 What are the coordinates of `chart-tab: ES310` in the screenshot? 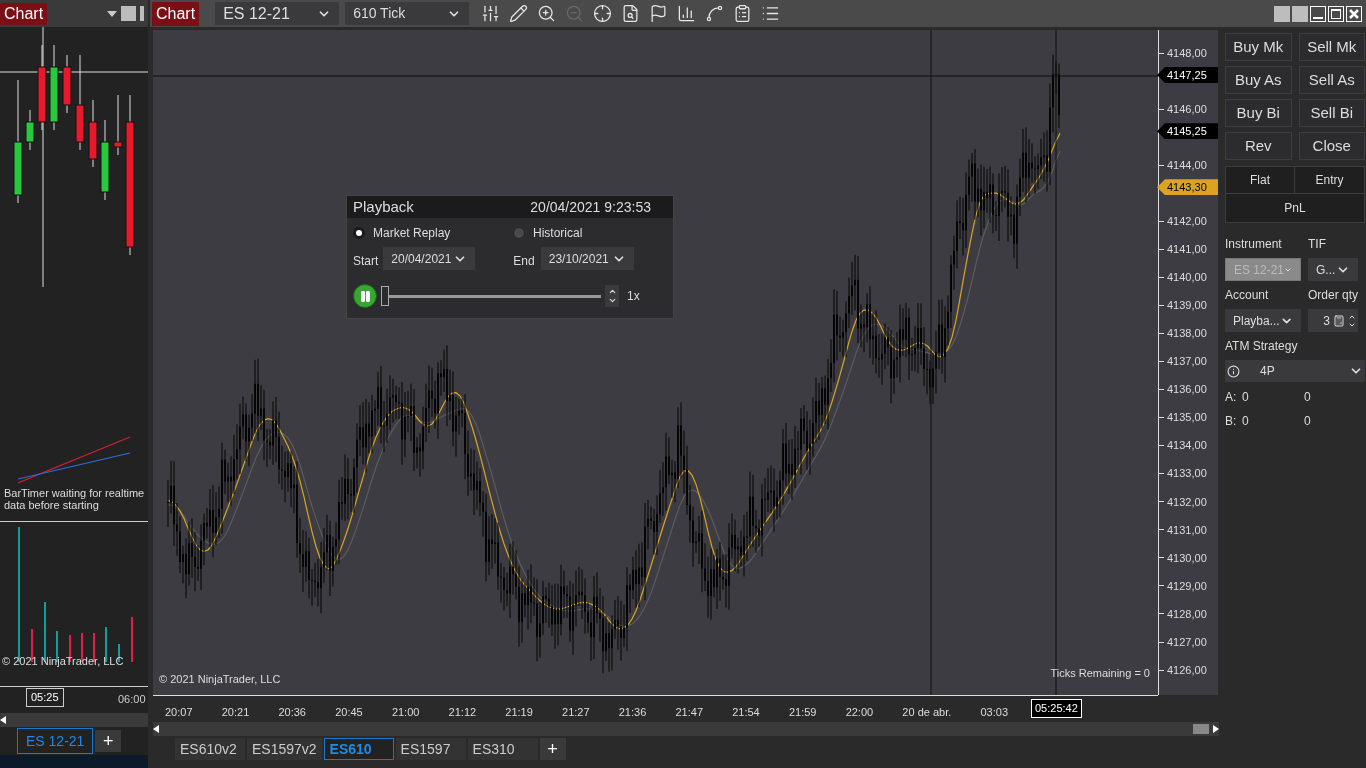 It's located at (502, 749).